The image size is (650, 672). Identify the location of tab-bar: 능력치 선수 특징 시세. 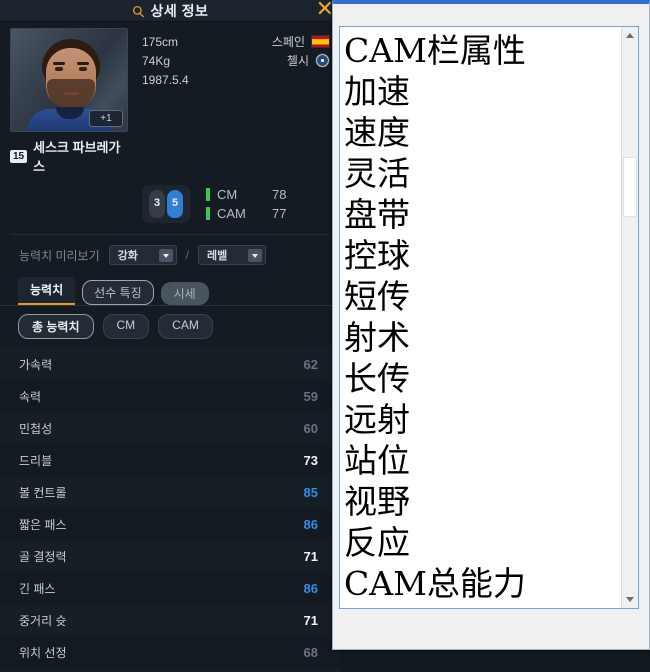
(170, 285).